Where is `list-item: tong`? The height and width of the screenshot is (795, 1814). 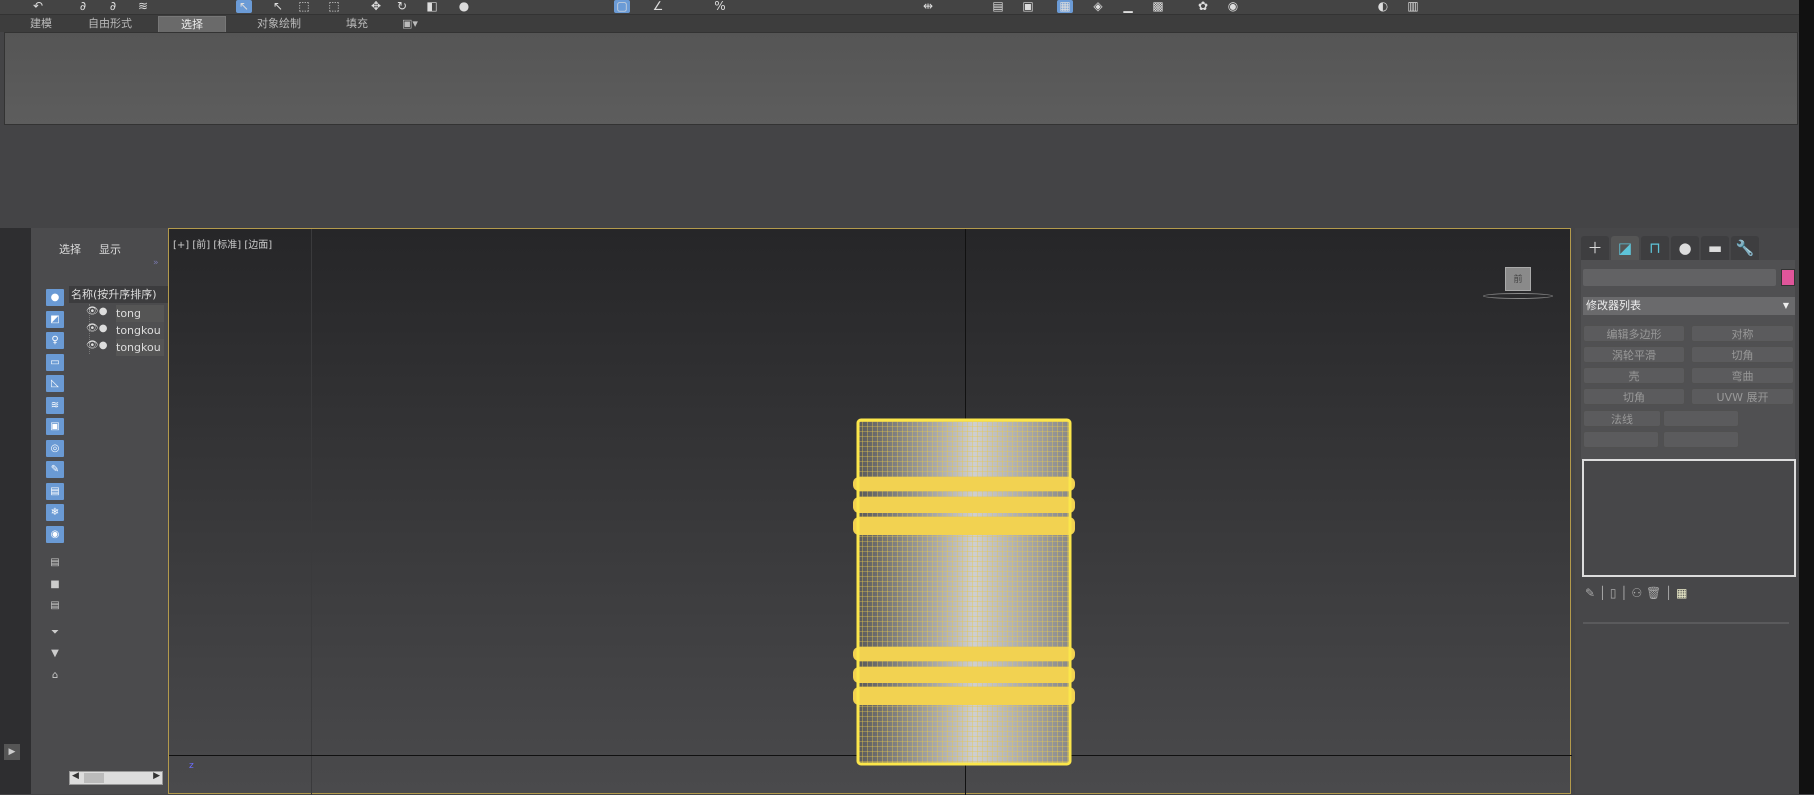
list-item: tong is located at coordinates (140, 313).